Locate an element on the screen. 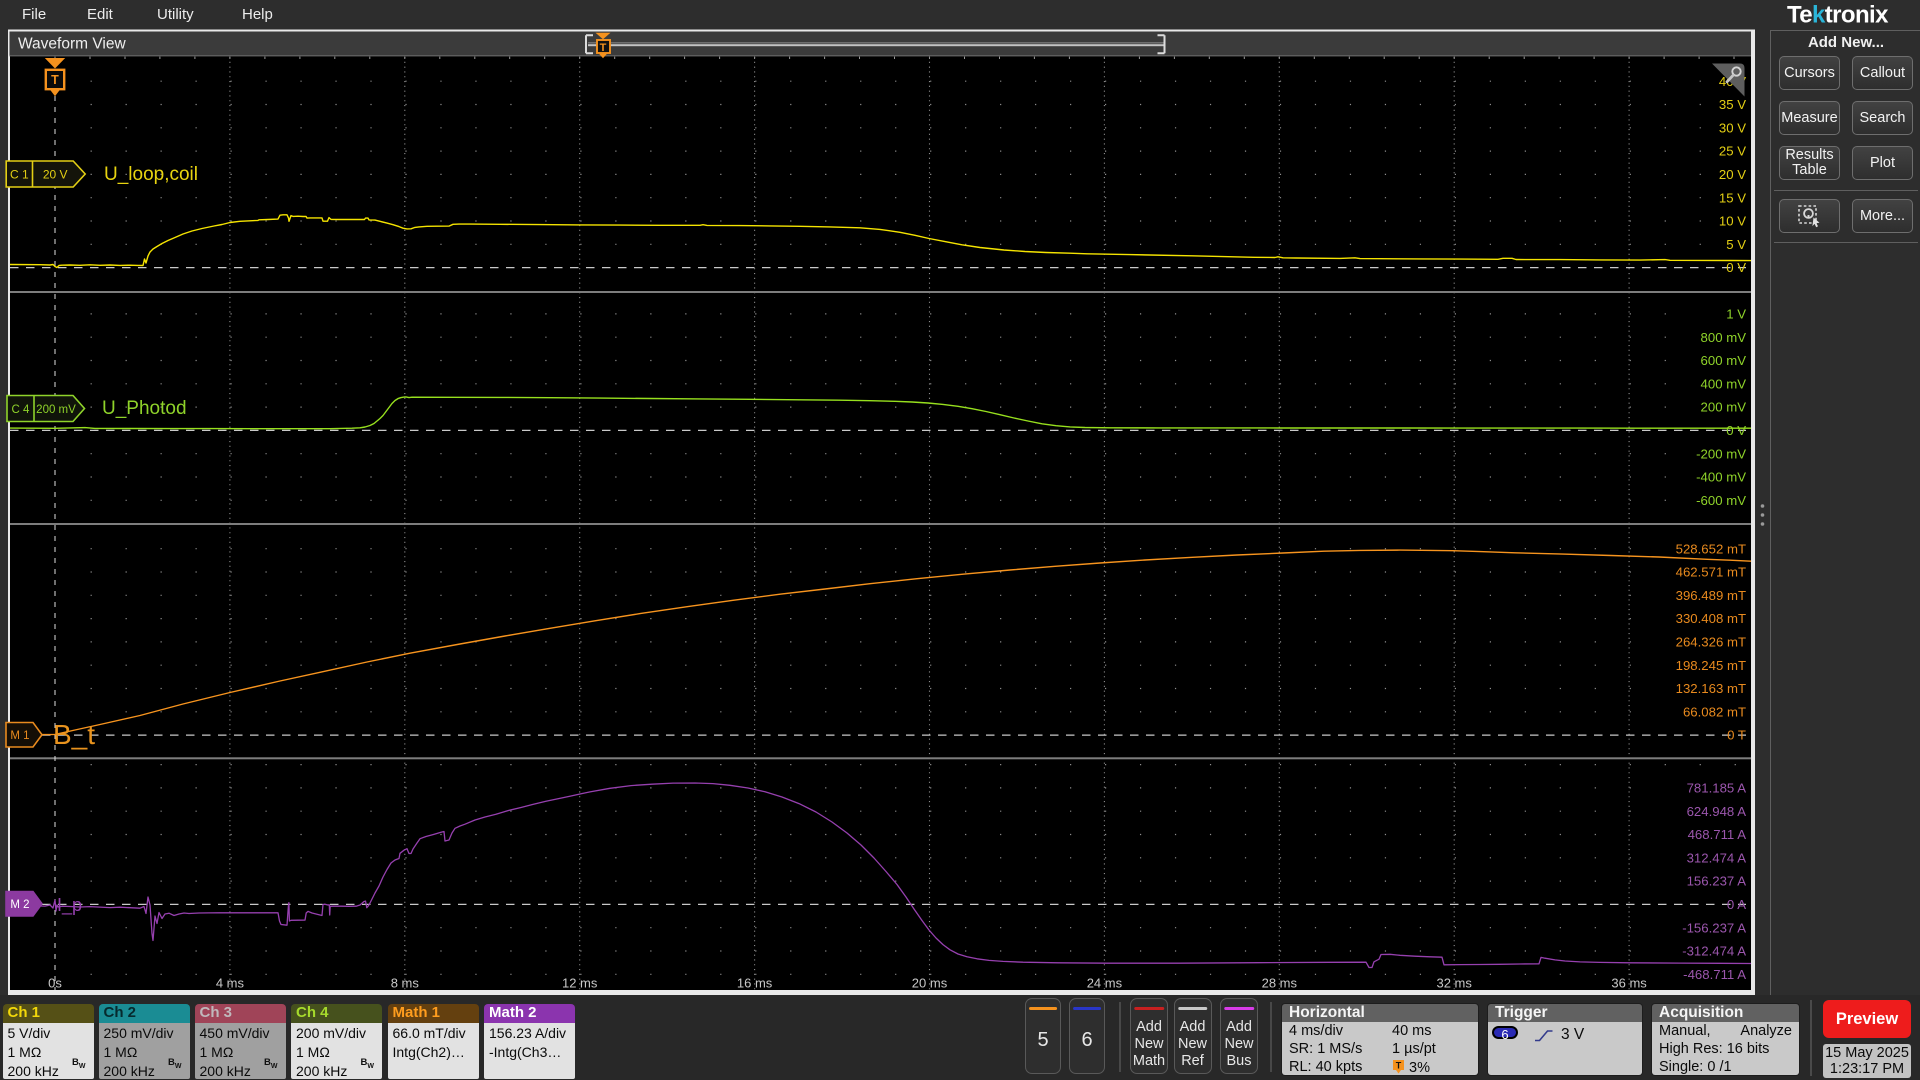  svg-text: 5 V is located at coordinates (1736, 244).